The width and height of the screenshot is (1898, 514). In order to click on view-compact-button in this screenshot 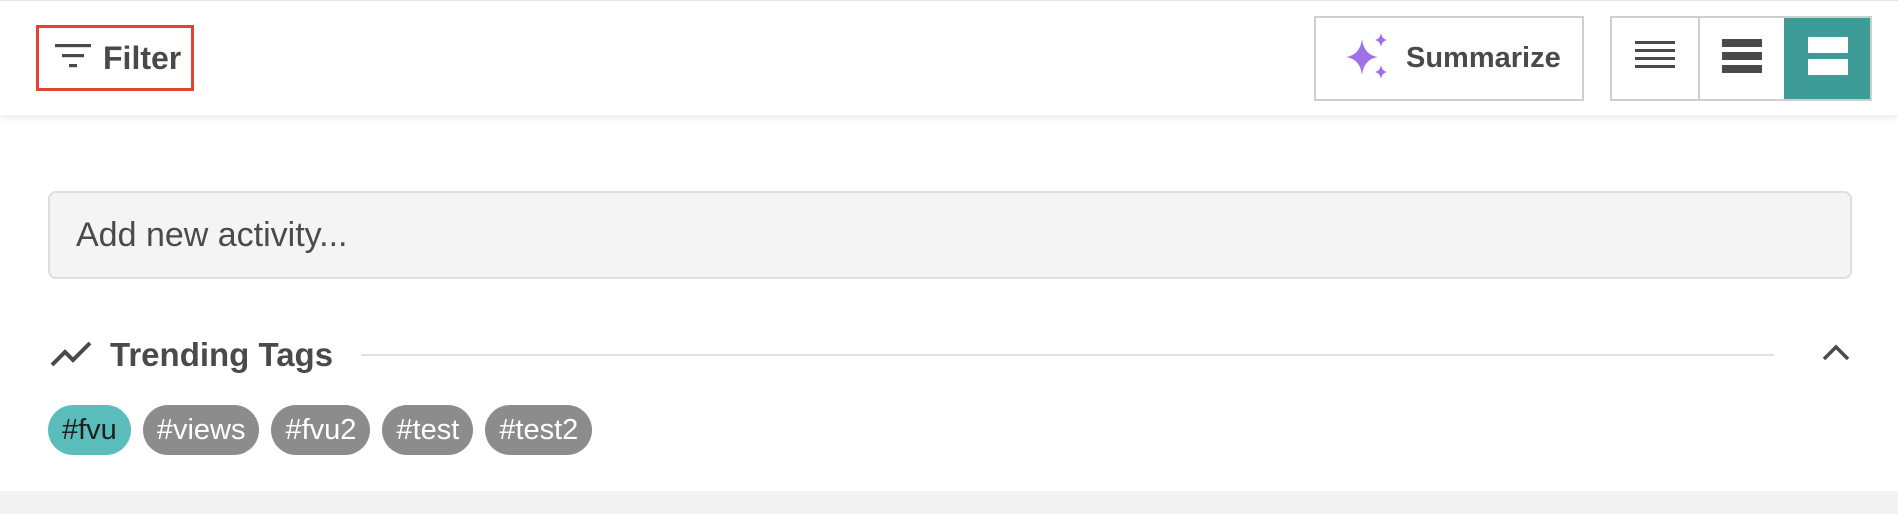, I will do `click(1655, 58)`.